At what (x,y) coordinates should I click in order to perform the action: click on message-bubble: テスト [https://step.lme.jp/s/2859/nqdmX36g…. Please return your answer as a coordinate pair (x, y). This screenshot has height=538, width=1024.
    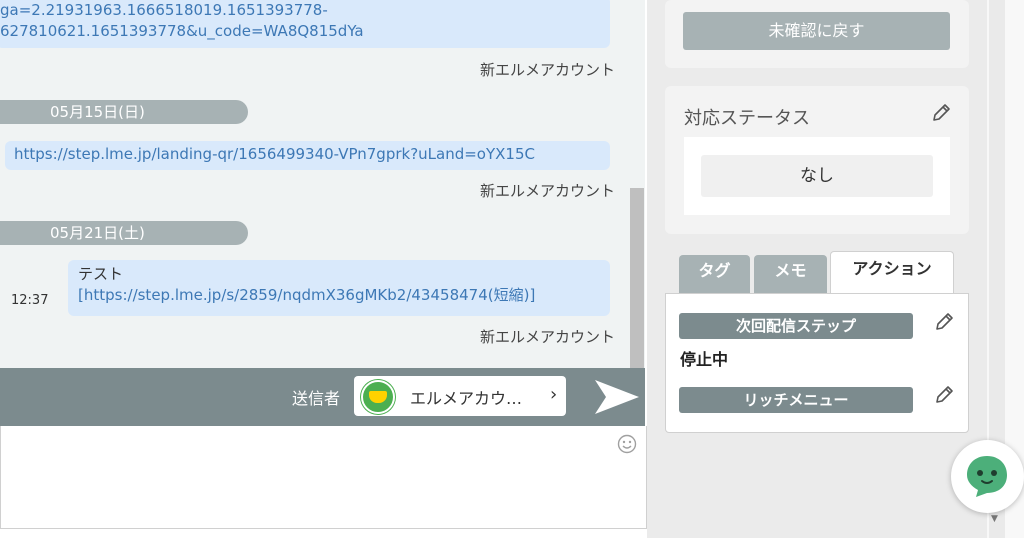
    Looking at the image, I should click on (339, 288).